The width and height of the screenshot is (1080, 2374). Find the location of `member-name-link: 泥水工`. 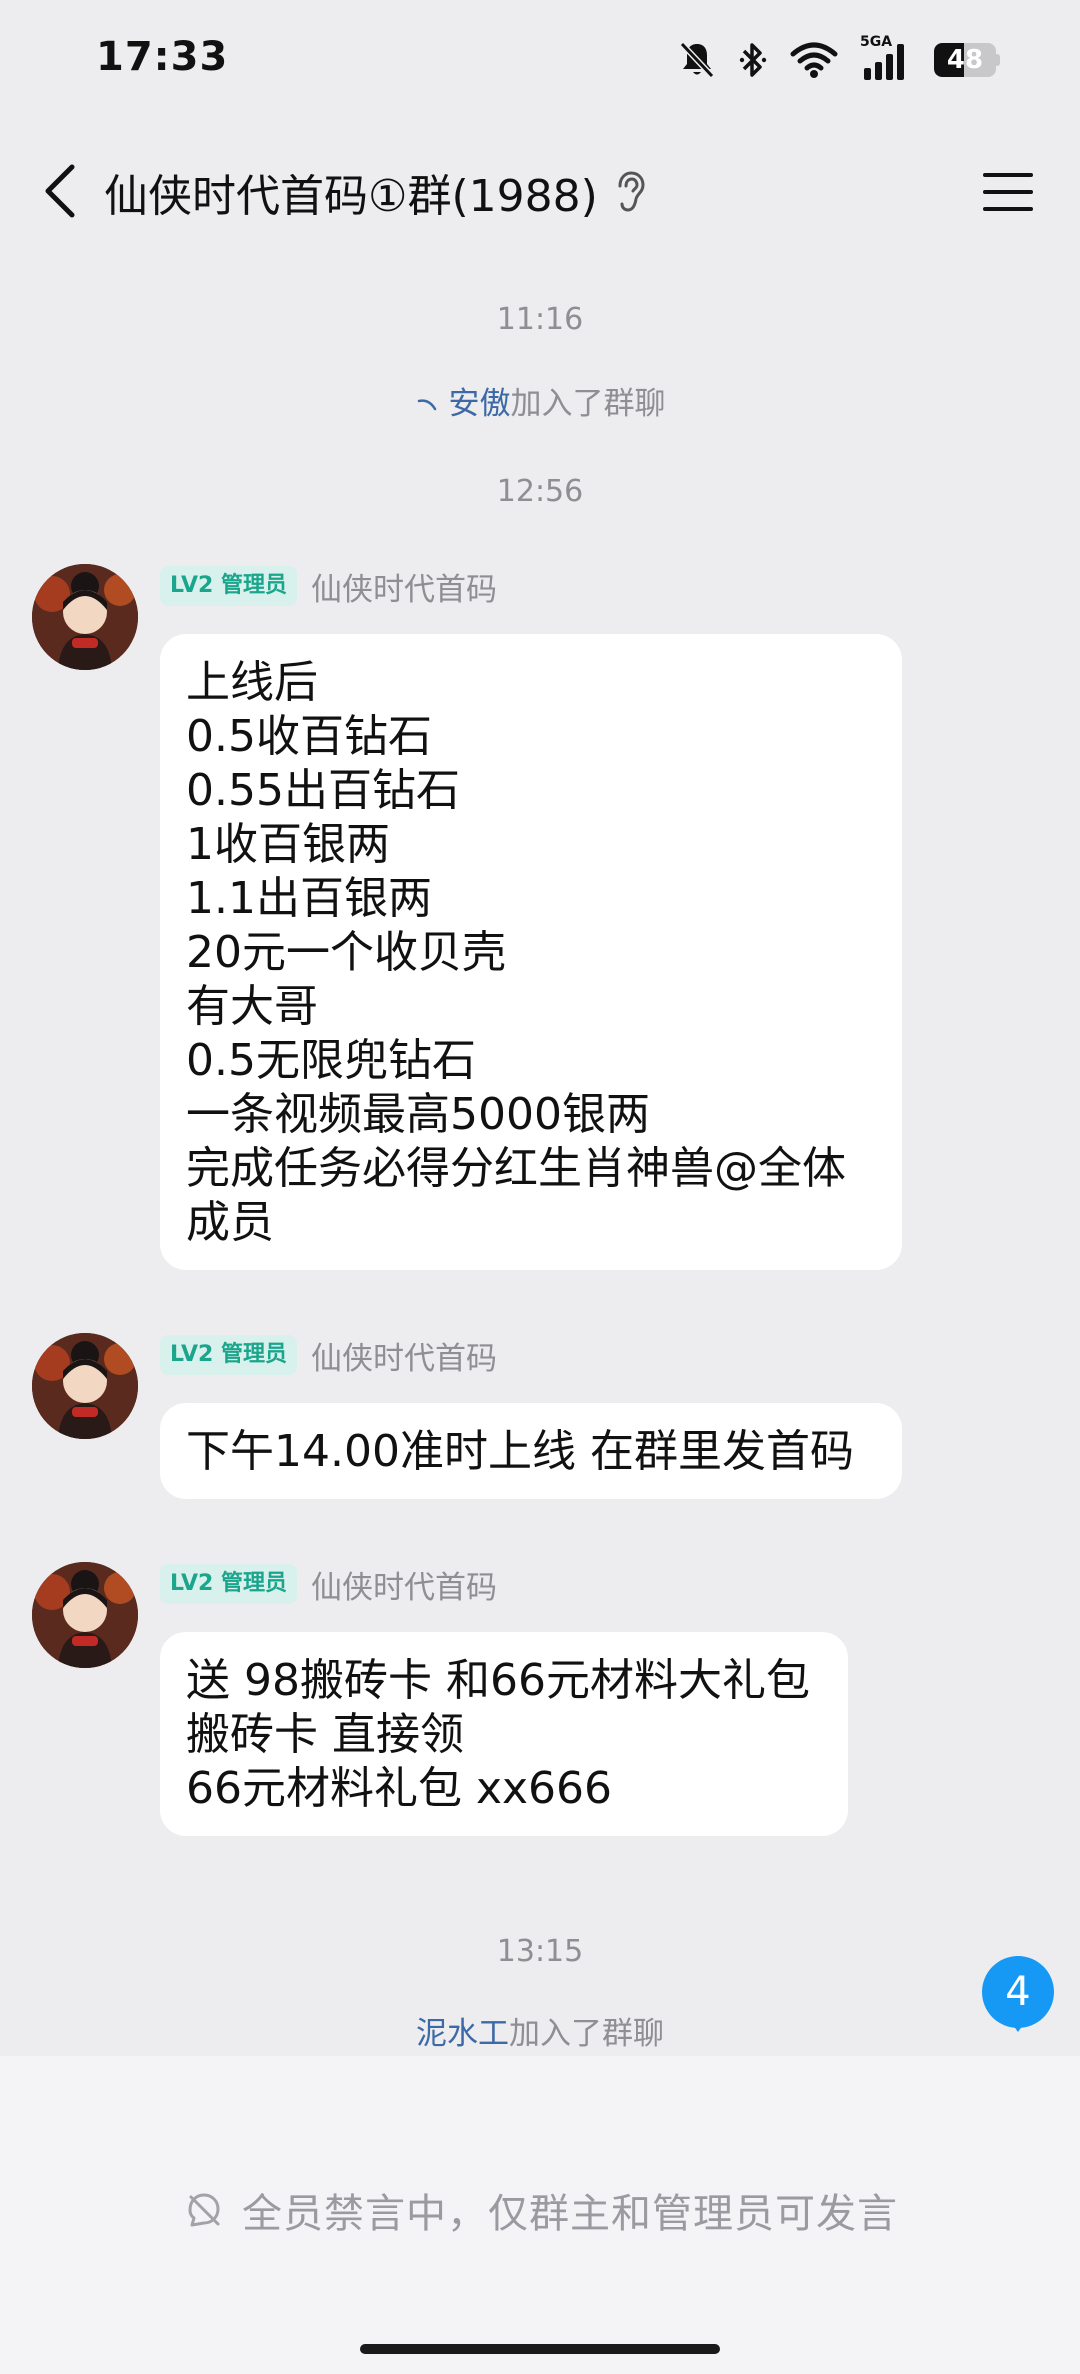

member-name-link: 泥水工 is located at coordinates (462, 2034).